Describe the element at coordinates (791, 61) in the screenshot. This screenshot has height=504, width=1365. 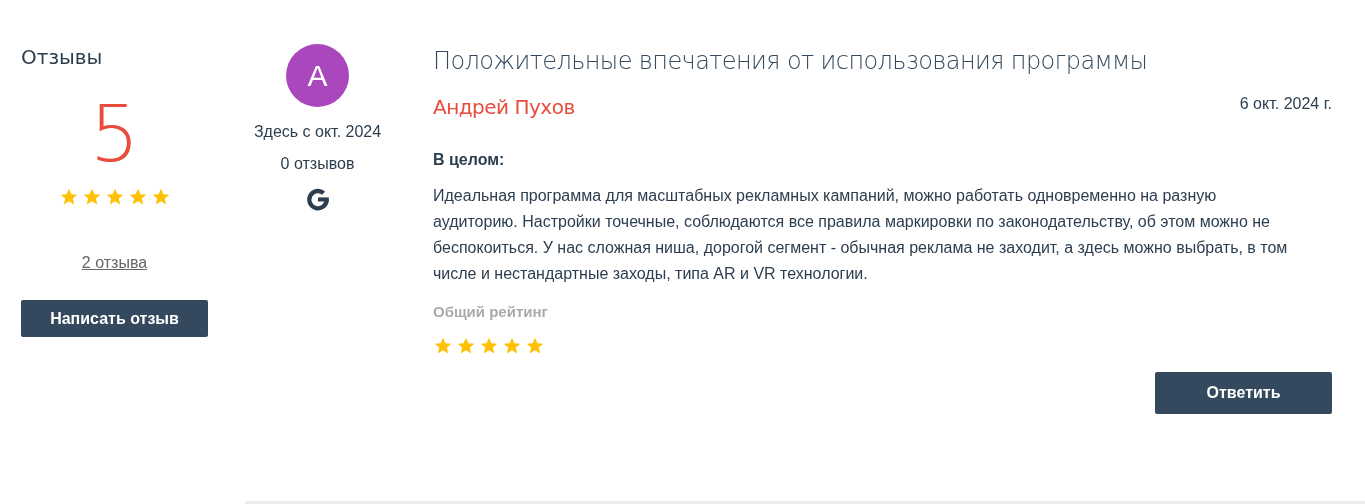
I see `review-title: Положительные впечатения от использования программы` at that location.